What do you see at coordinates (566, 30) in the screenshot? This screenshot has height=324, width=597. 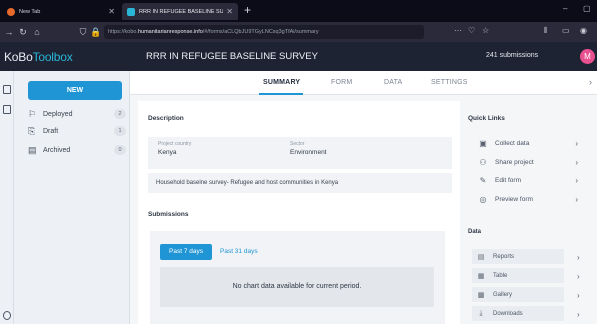 I see `sidebar-toggle-icon: ▭` at bounding box center [566, 30].